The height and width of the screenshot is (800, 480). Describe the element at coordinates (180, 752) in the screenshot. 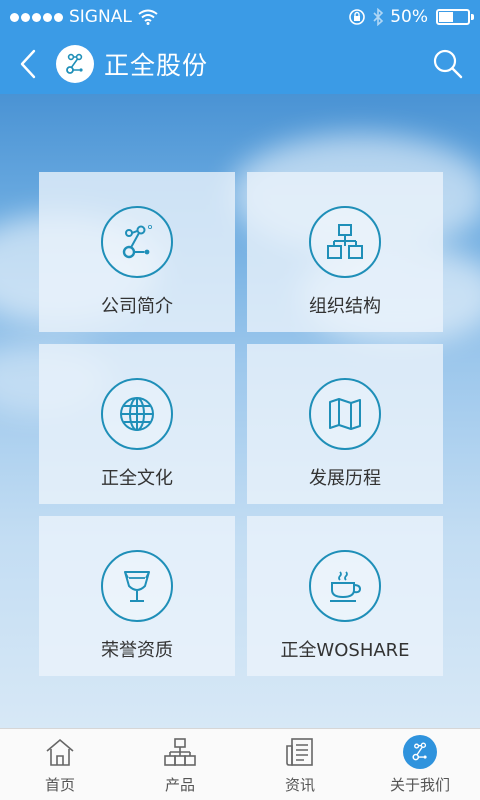

I see `product-icon` at that location.